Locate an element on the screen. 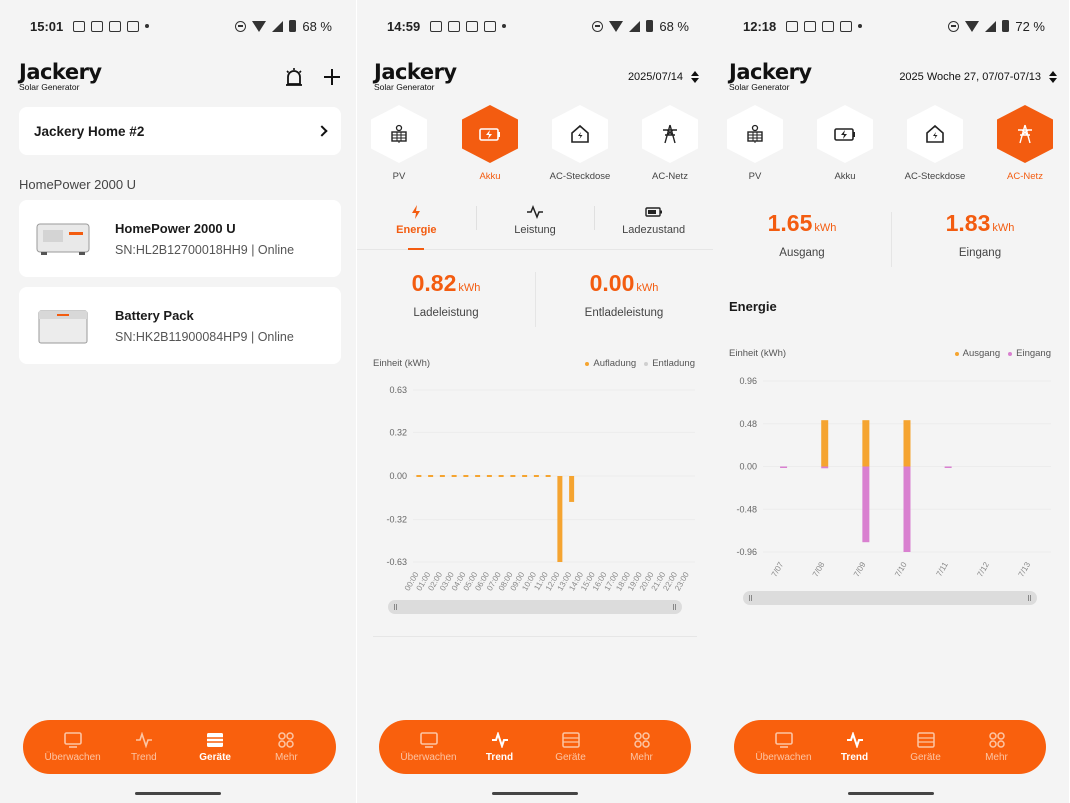 The image size is (1070, 803). status-bar: 15:01 68 % is located at coordinates (178, 26).